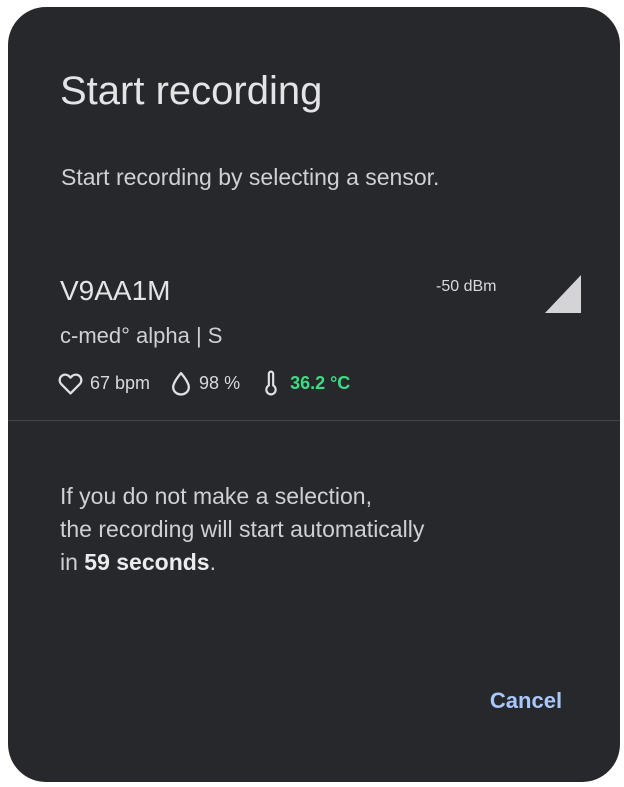  I want to click on spo2-reading: 98 %, so click(205, 383).